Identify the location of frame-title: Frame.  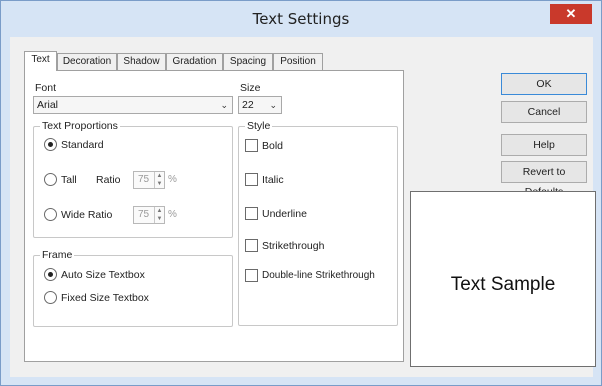
(57, 255).